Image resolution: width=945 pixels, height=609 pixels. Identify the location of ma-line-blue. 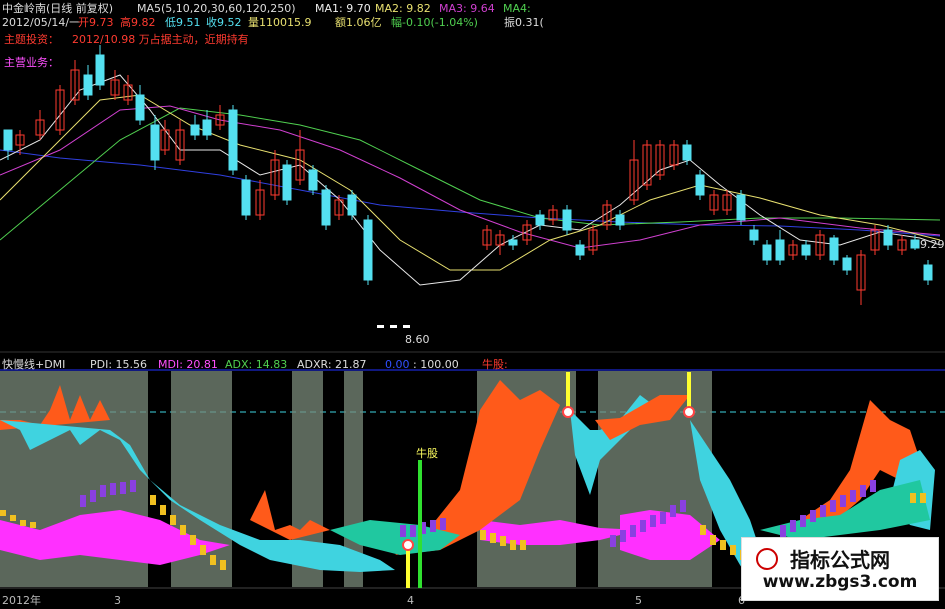
(470, 193).